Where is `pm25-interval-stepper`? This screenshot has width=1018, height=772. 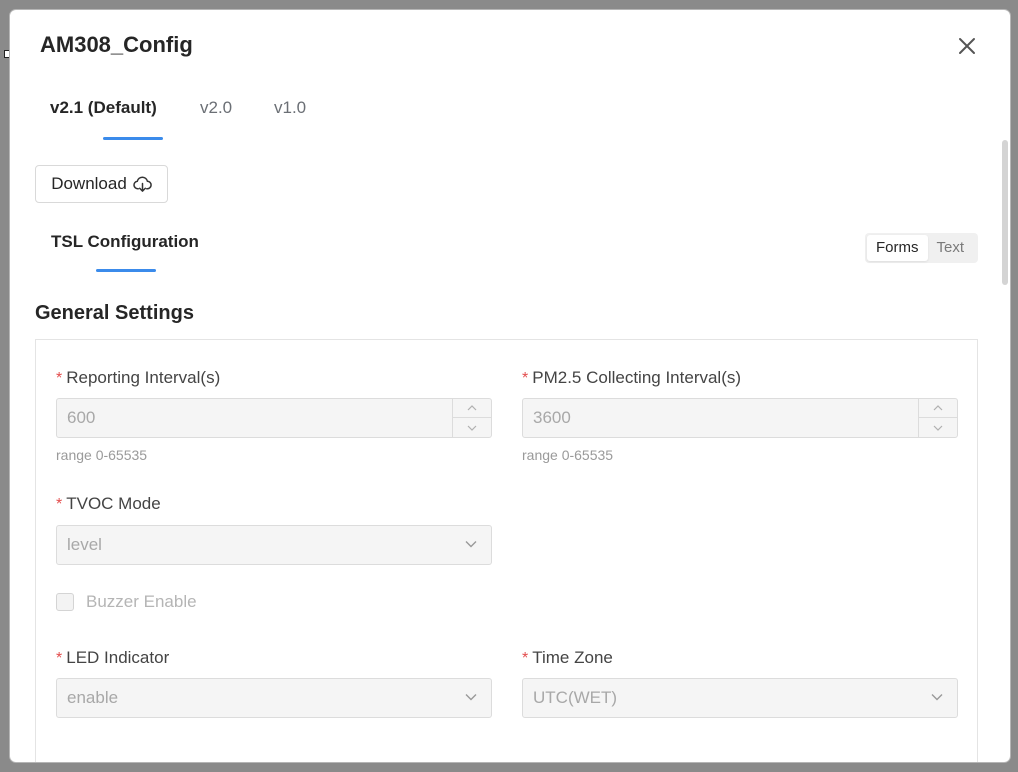 pm25-interval-stepper is located at coordinates (937, 418).